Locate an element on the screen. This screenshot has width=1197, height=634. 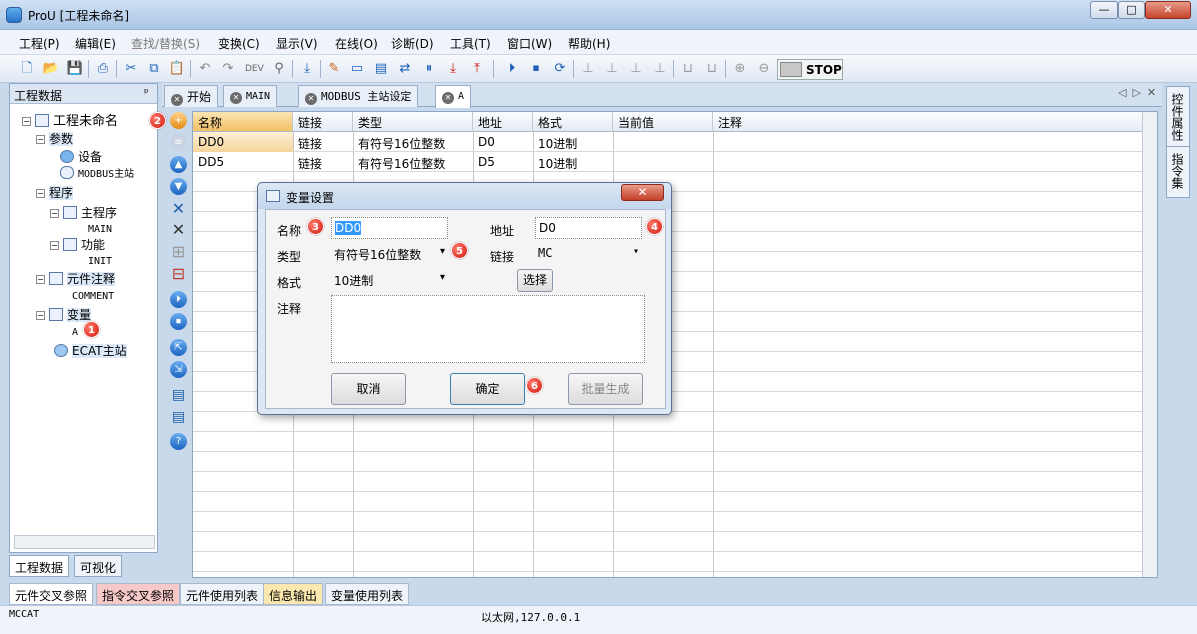
menu-window: 窗口(W) is located at coordinates (529, 43).